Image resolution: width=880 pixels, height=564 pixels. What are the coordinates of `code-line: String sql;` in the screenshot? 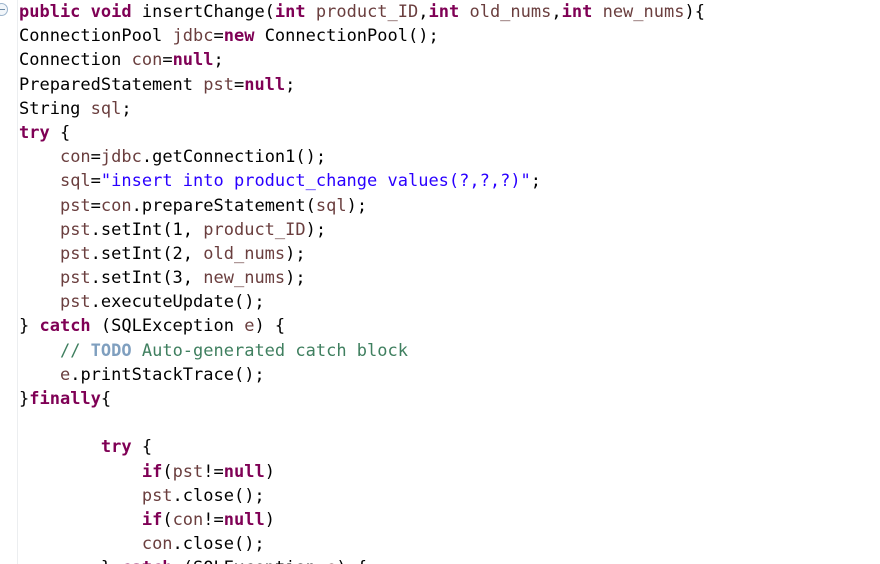 It's located at (449, 109).